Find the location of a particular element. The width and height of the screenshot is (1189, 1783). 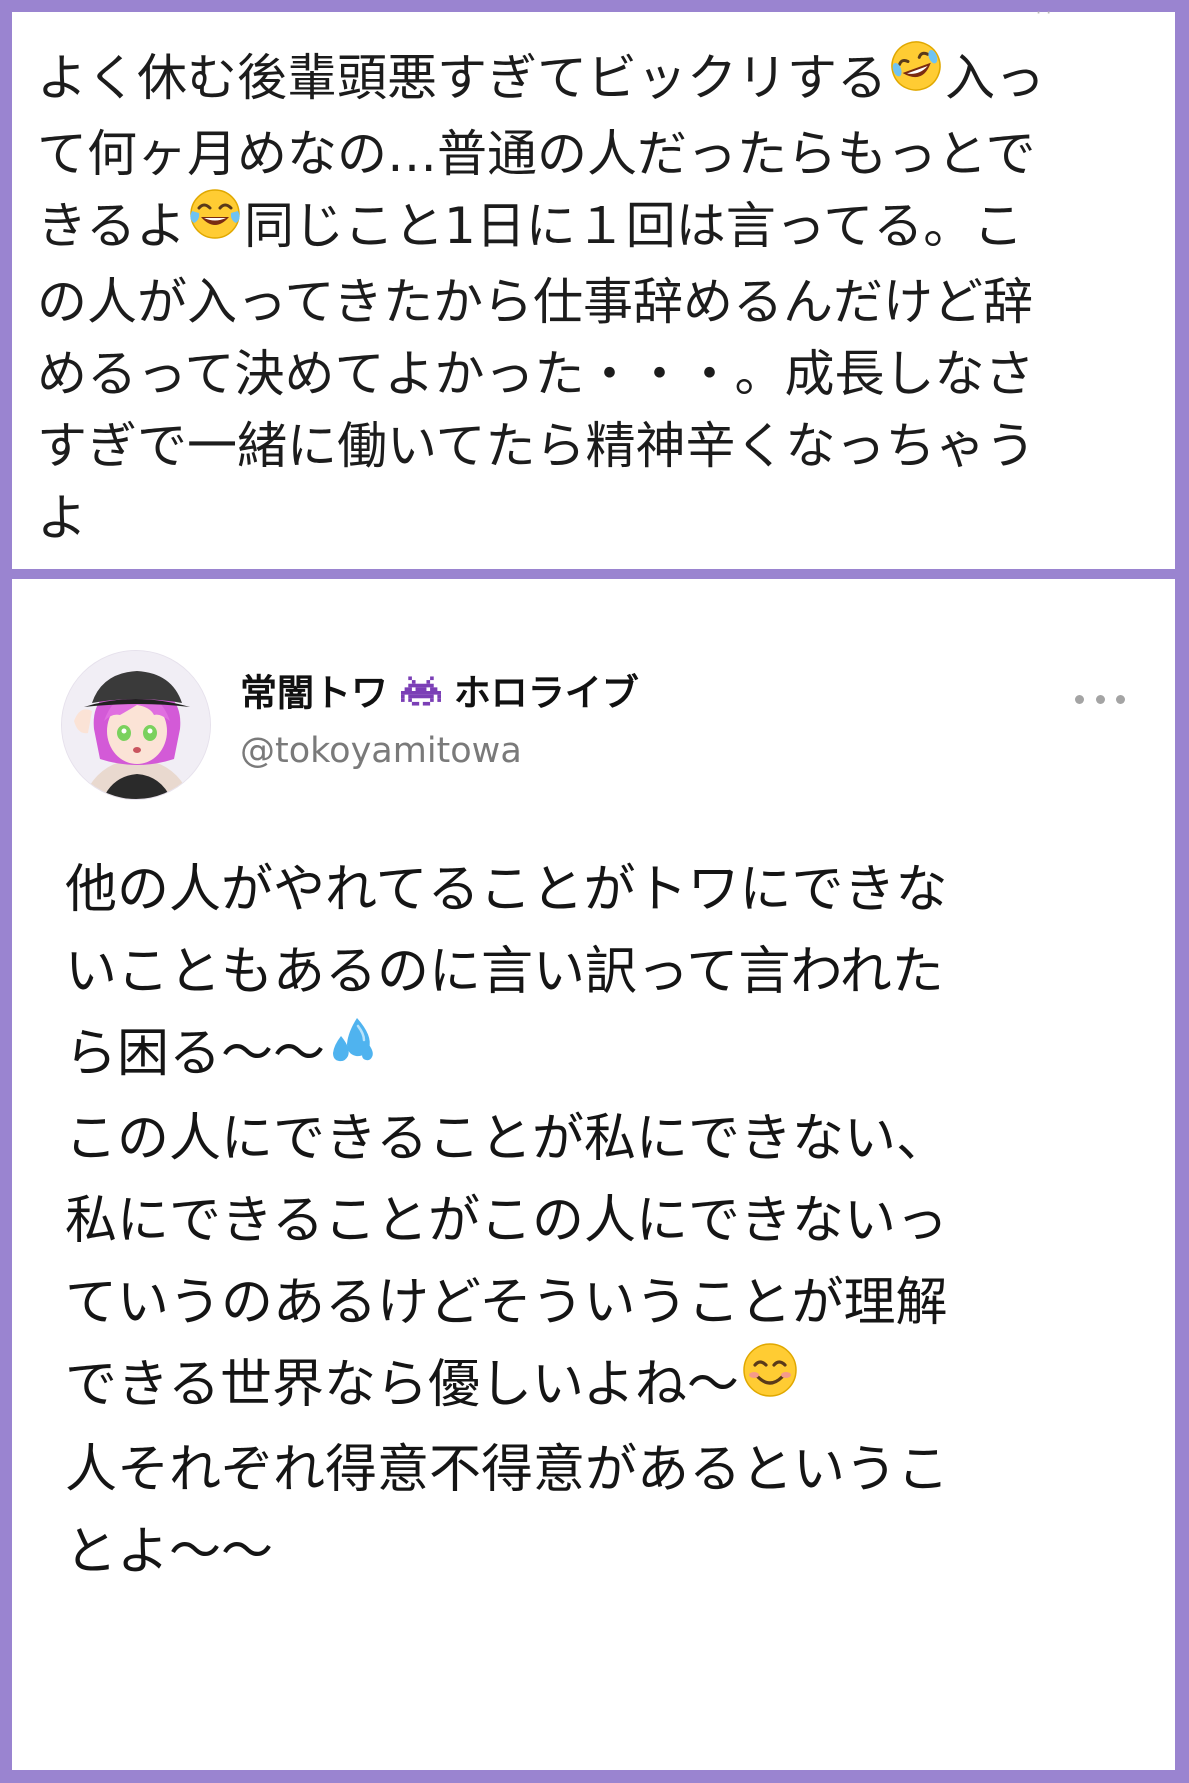

tweet-line: 人それぞれ得意不得意があるというこ is located at coordinates (605, 1470).